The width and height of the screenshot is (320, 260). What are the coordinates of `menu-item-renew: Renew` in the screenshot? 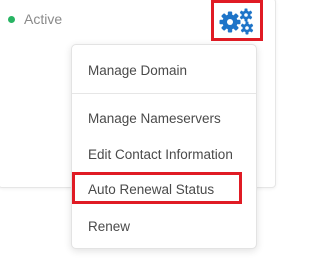 It's located at (164, 226).